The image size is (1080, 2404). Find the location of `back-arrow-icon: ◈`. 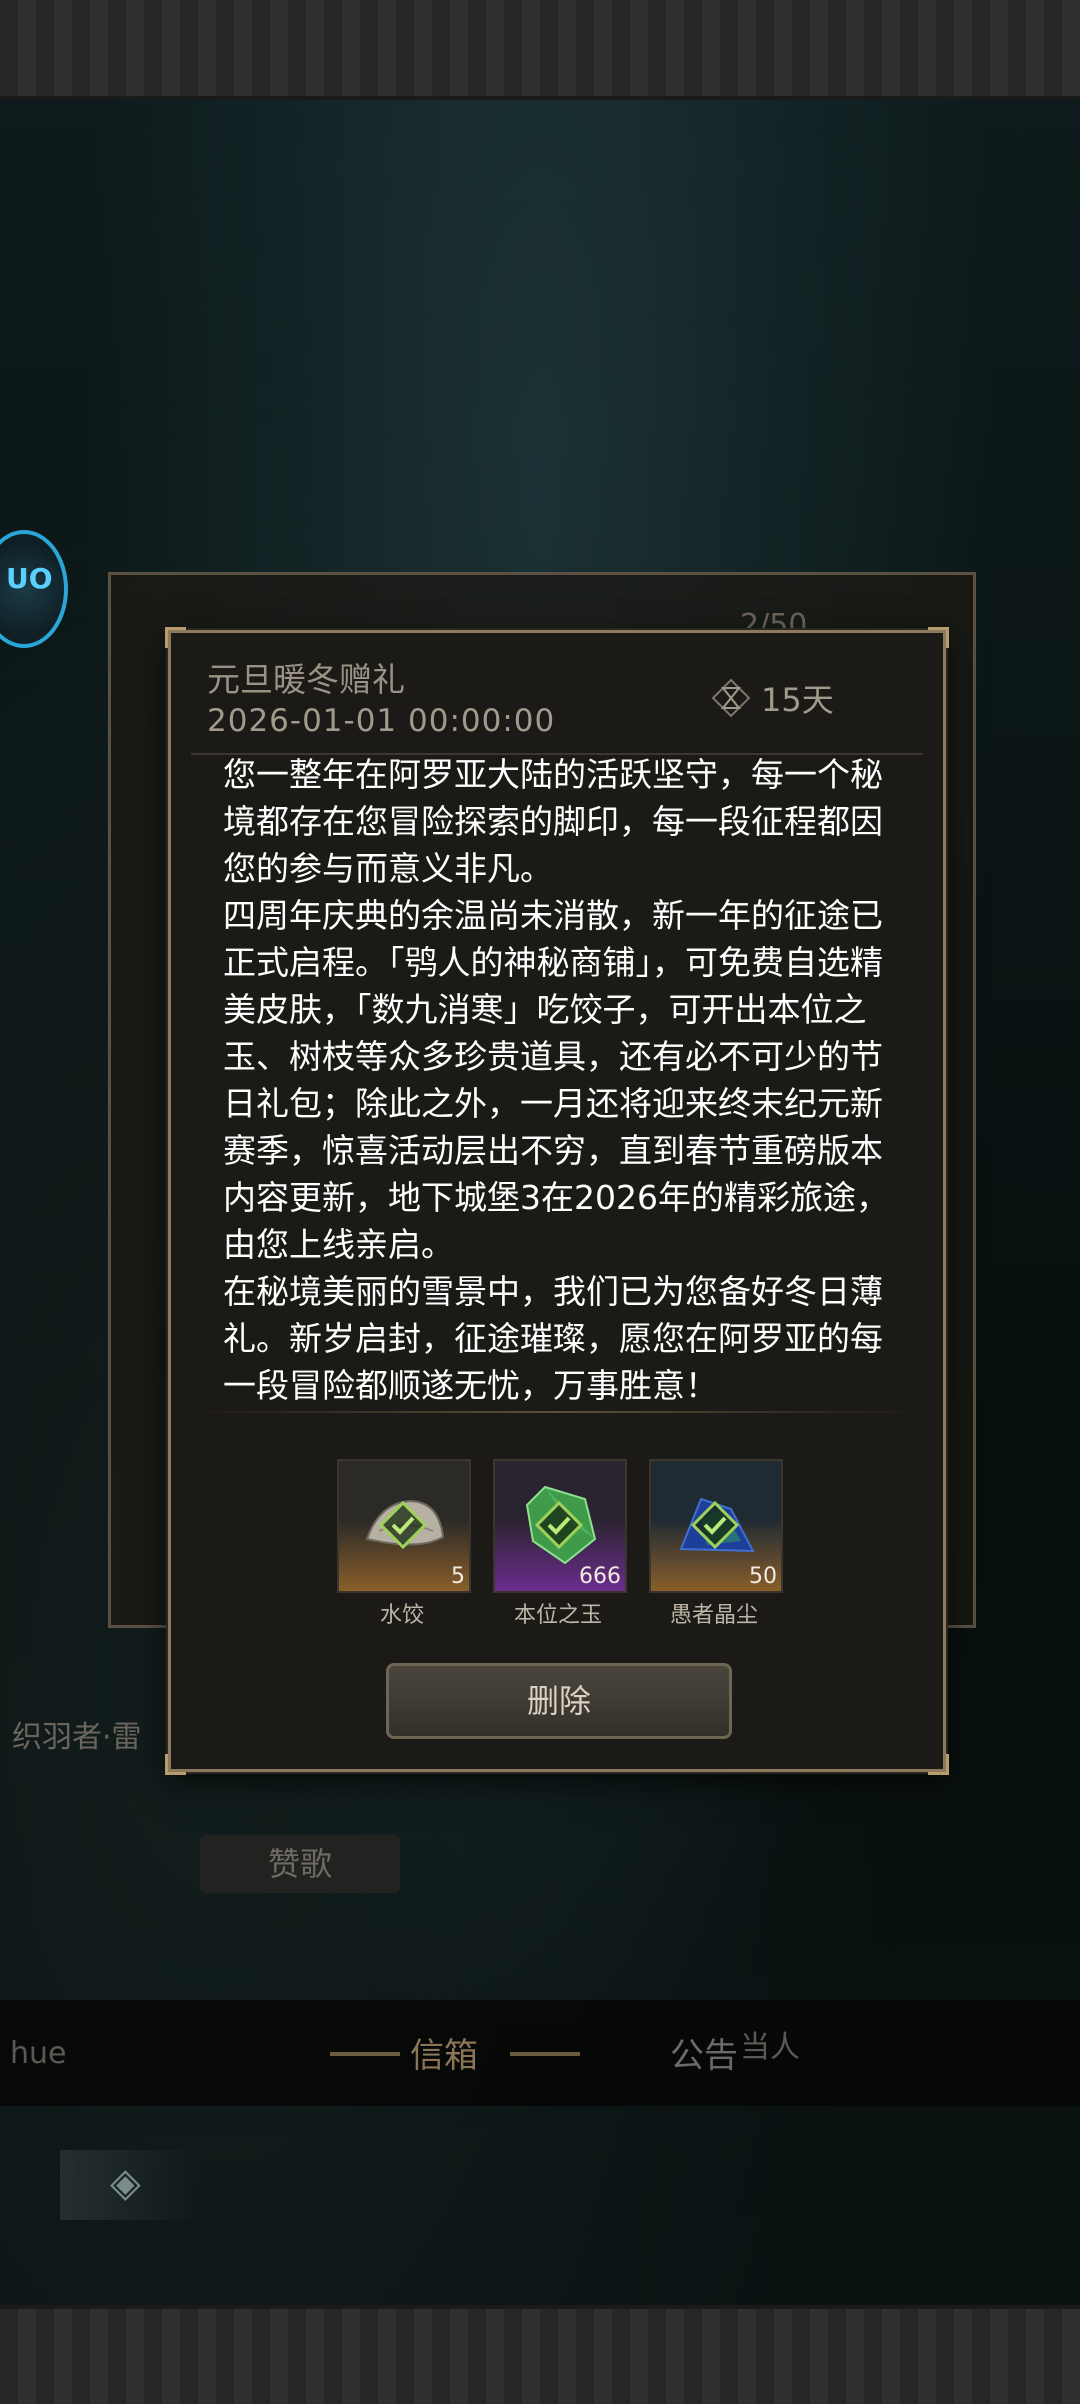

back-arrow-icon: ◈ is located at coordinates (125, 2183).